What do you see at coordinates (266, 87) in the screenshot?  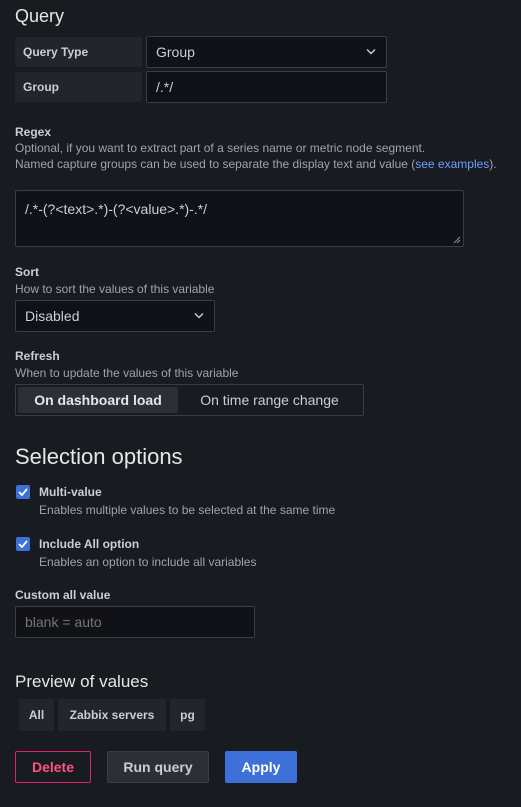 I see `group-input: /.*/` at bounding box center [266, 87].